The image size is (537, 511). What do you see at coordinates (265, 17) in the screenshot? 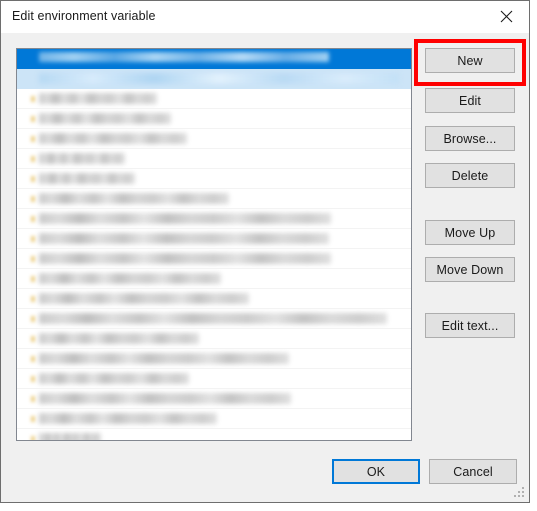
I see `title-bar: Edit environment variable` at bounding box center [265, 17].